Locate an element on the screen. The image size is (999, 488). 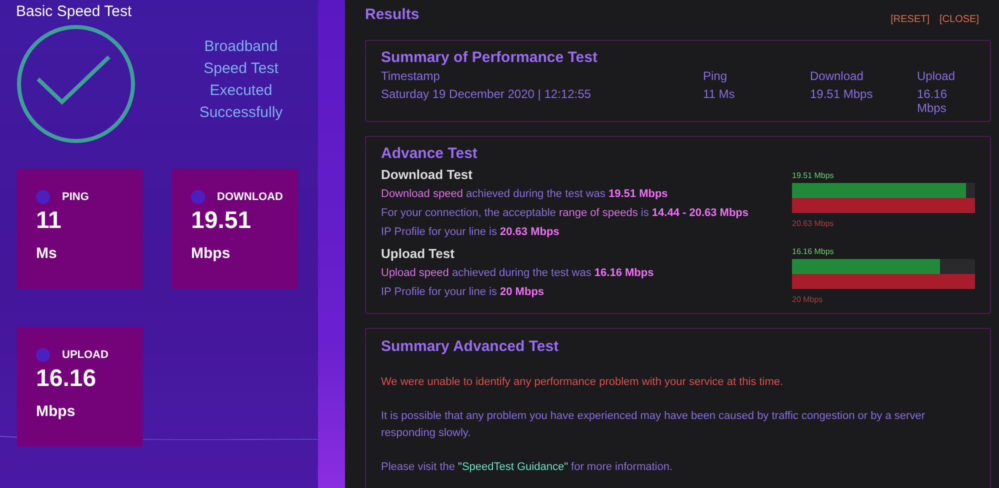
action-link: [RESET] is located at coordinates (910, 19).